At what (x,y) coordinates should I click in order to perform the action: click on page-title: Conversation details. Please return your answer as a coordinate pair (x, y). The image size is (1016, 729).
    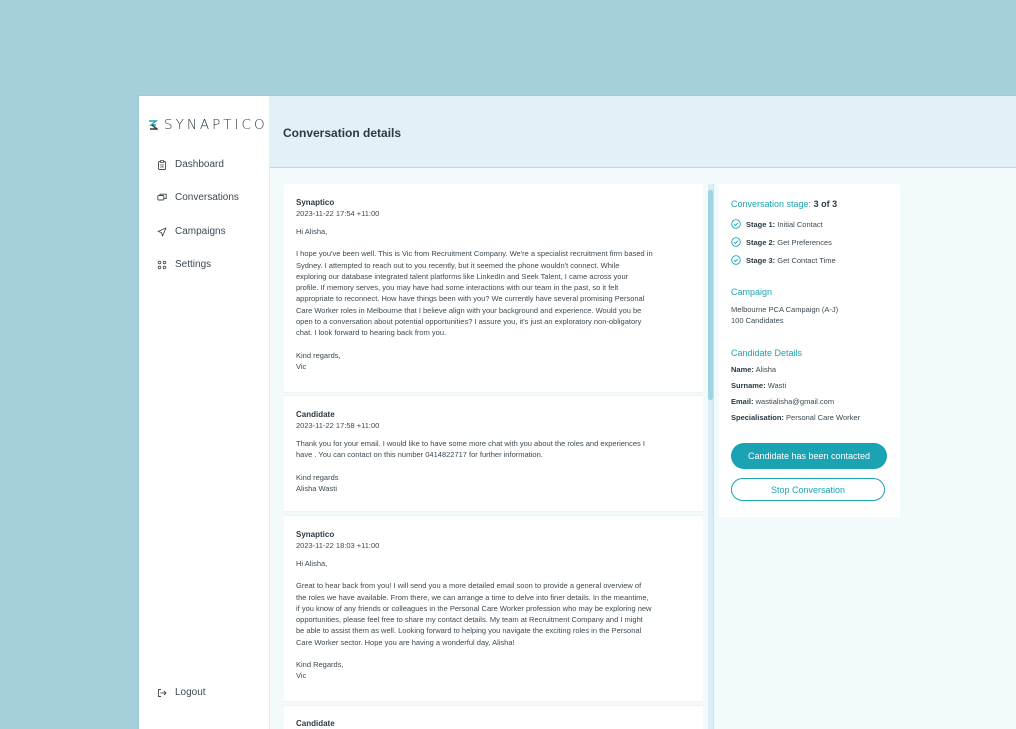
    Looking at the image, I should click on (342, 133).